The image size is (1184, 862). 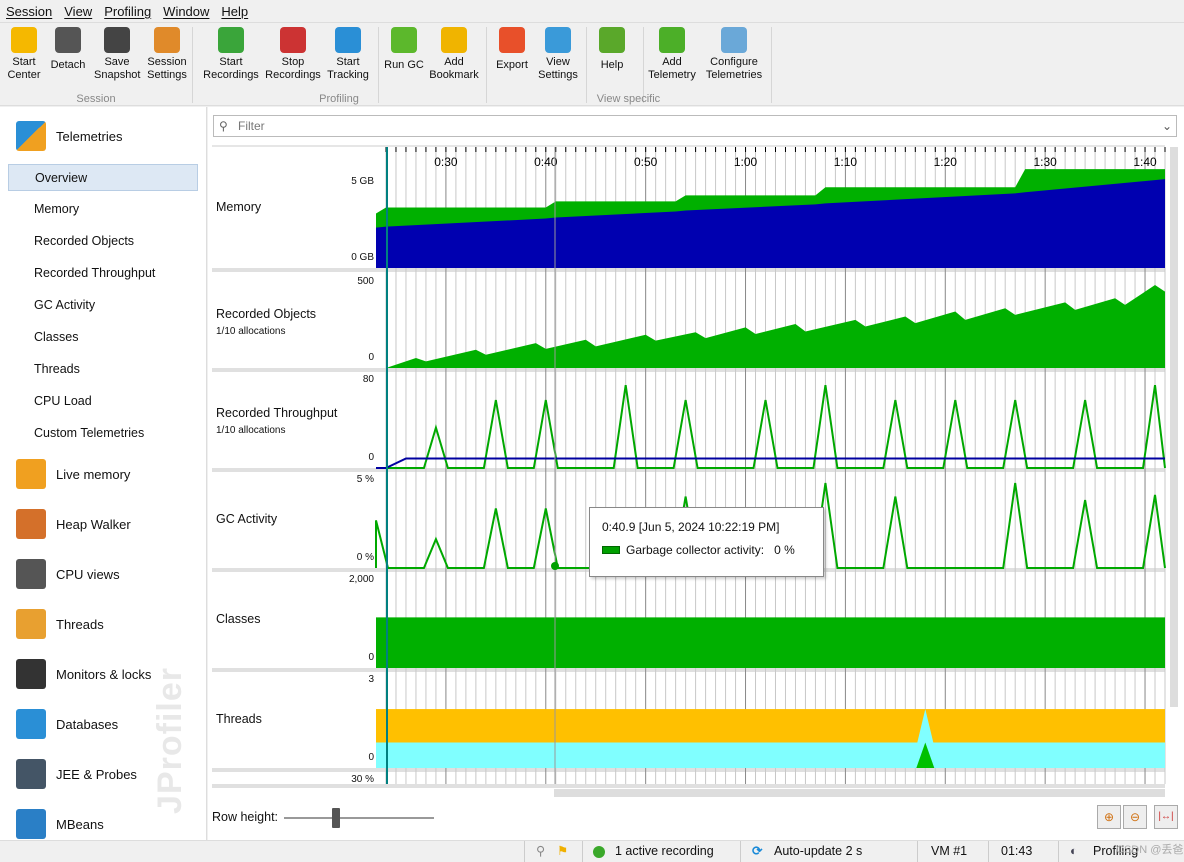 I want to click on live-memory-icon, so click(x=31, y=474).